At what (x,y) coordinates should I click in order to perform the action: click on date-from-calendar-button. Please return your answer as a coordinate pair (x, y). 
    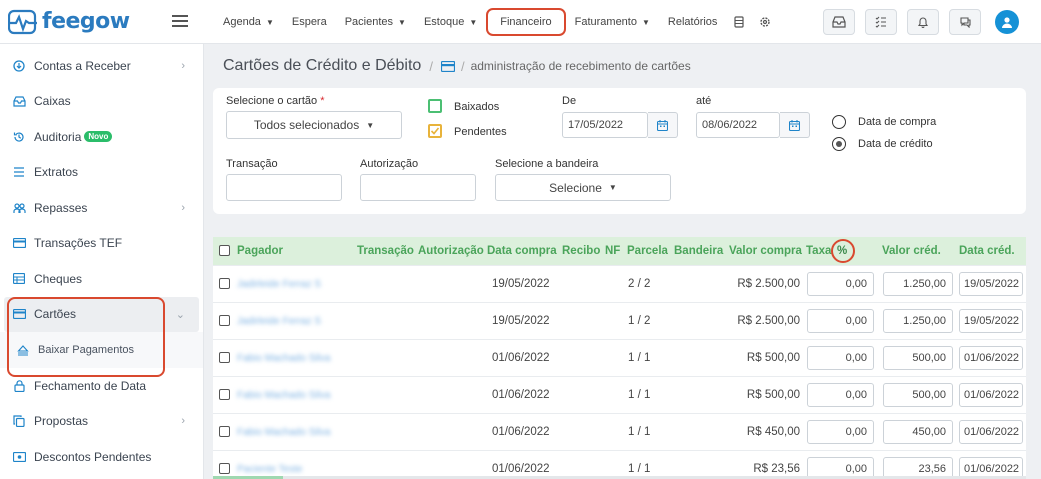
    Looking at the image, I should click on (663, 125).